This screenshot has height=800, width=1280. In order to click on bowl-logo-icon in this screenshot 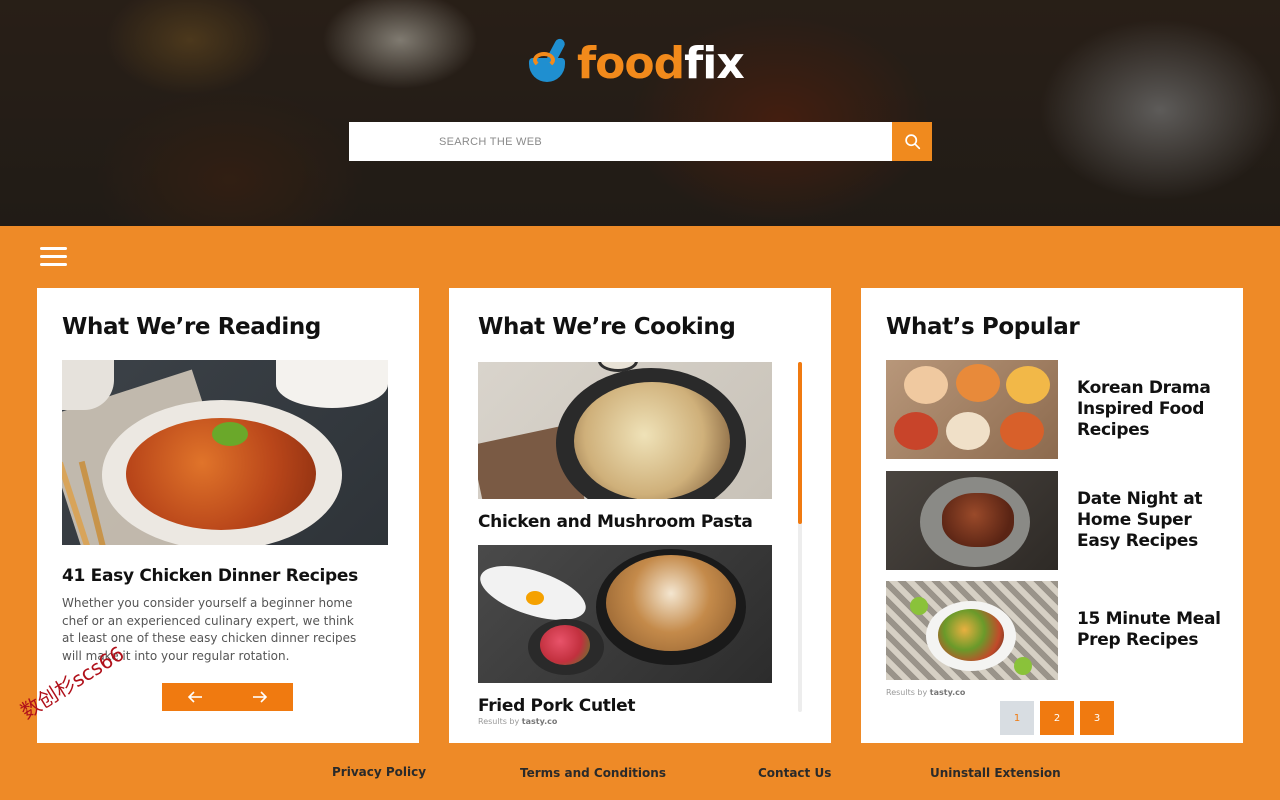, I will do `click(551, 64)`.